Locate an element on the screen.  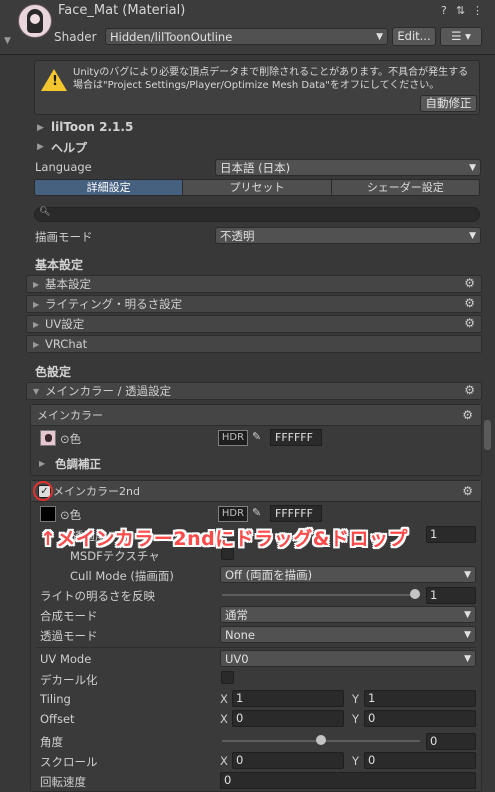
expanded-arrow-icon: ▼ is located at coordinates (36, 391).